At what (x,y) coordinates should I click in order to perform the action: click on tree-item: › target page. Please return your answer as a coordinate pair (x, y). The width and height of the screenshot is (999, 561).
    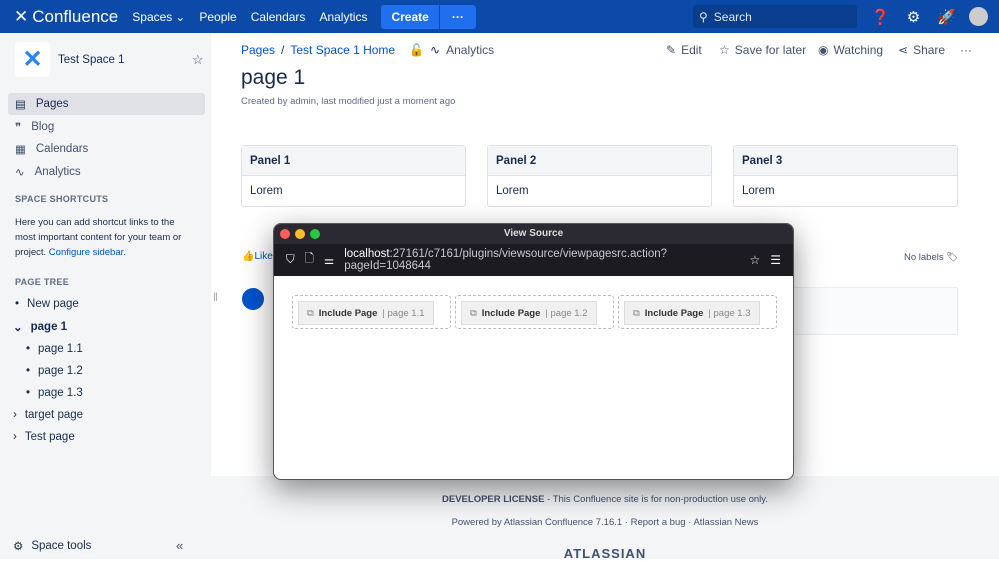
    Looking at the image, I should click on (48, 415).